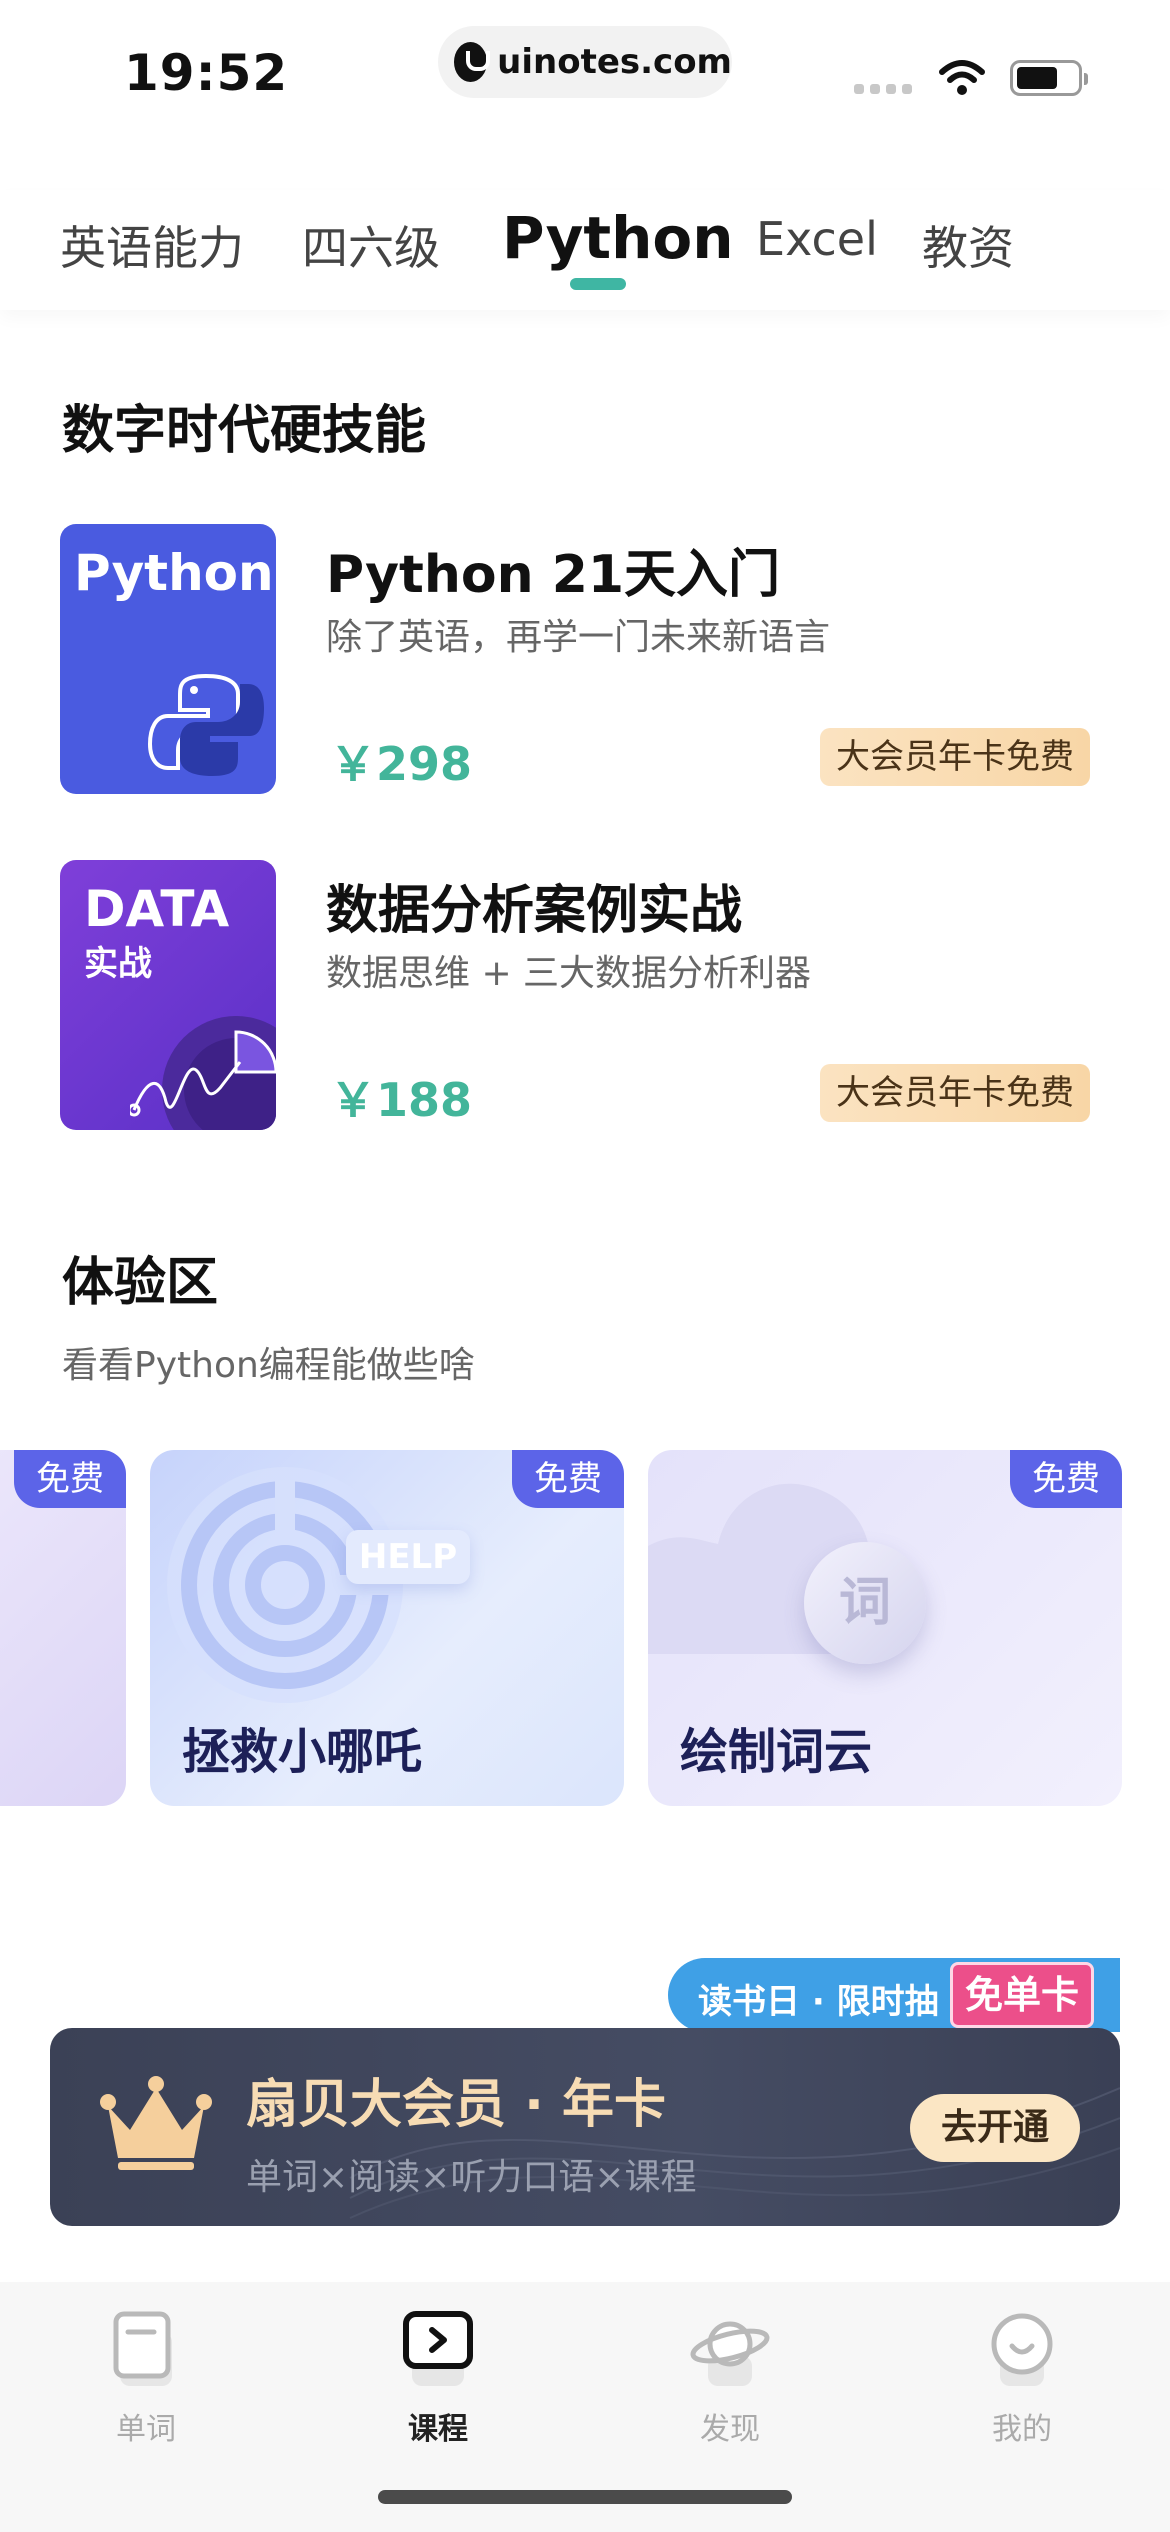 The width and height of the screenshot is (1170, 2532). I want to click on home-indicator, so click(585, 2497).